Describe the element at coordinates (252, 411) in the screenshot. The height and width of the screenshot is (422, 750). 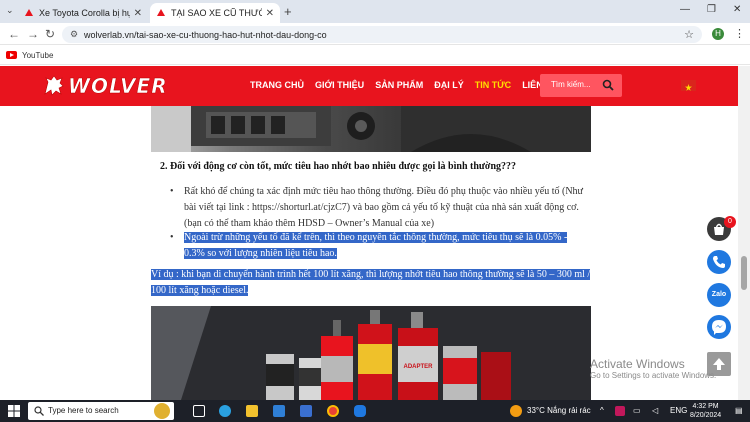
I see `file-explorer-icon` at that location.